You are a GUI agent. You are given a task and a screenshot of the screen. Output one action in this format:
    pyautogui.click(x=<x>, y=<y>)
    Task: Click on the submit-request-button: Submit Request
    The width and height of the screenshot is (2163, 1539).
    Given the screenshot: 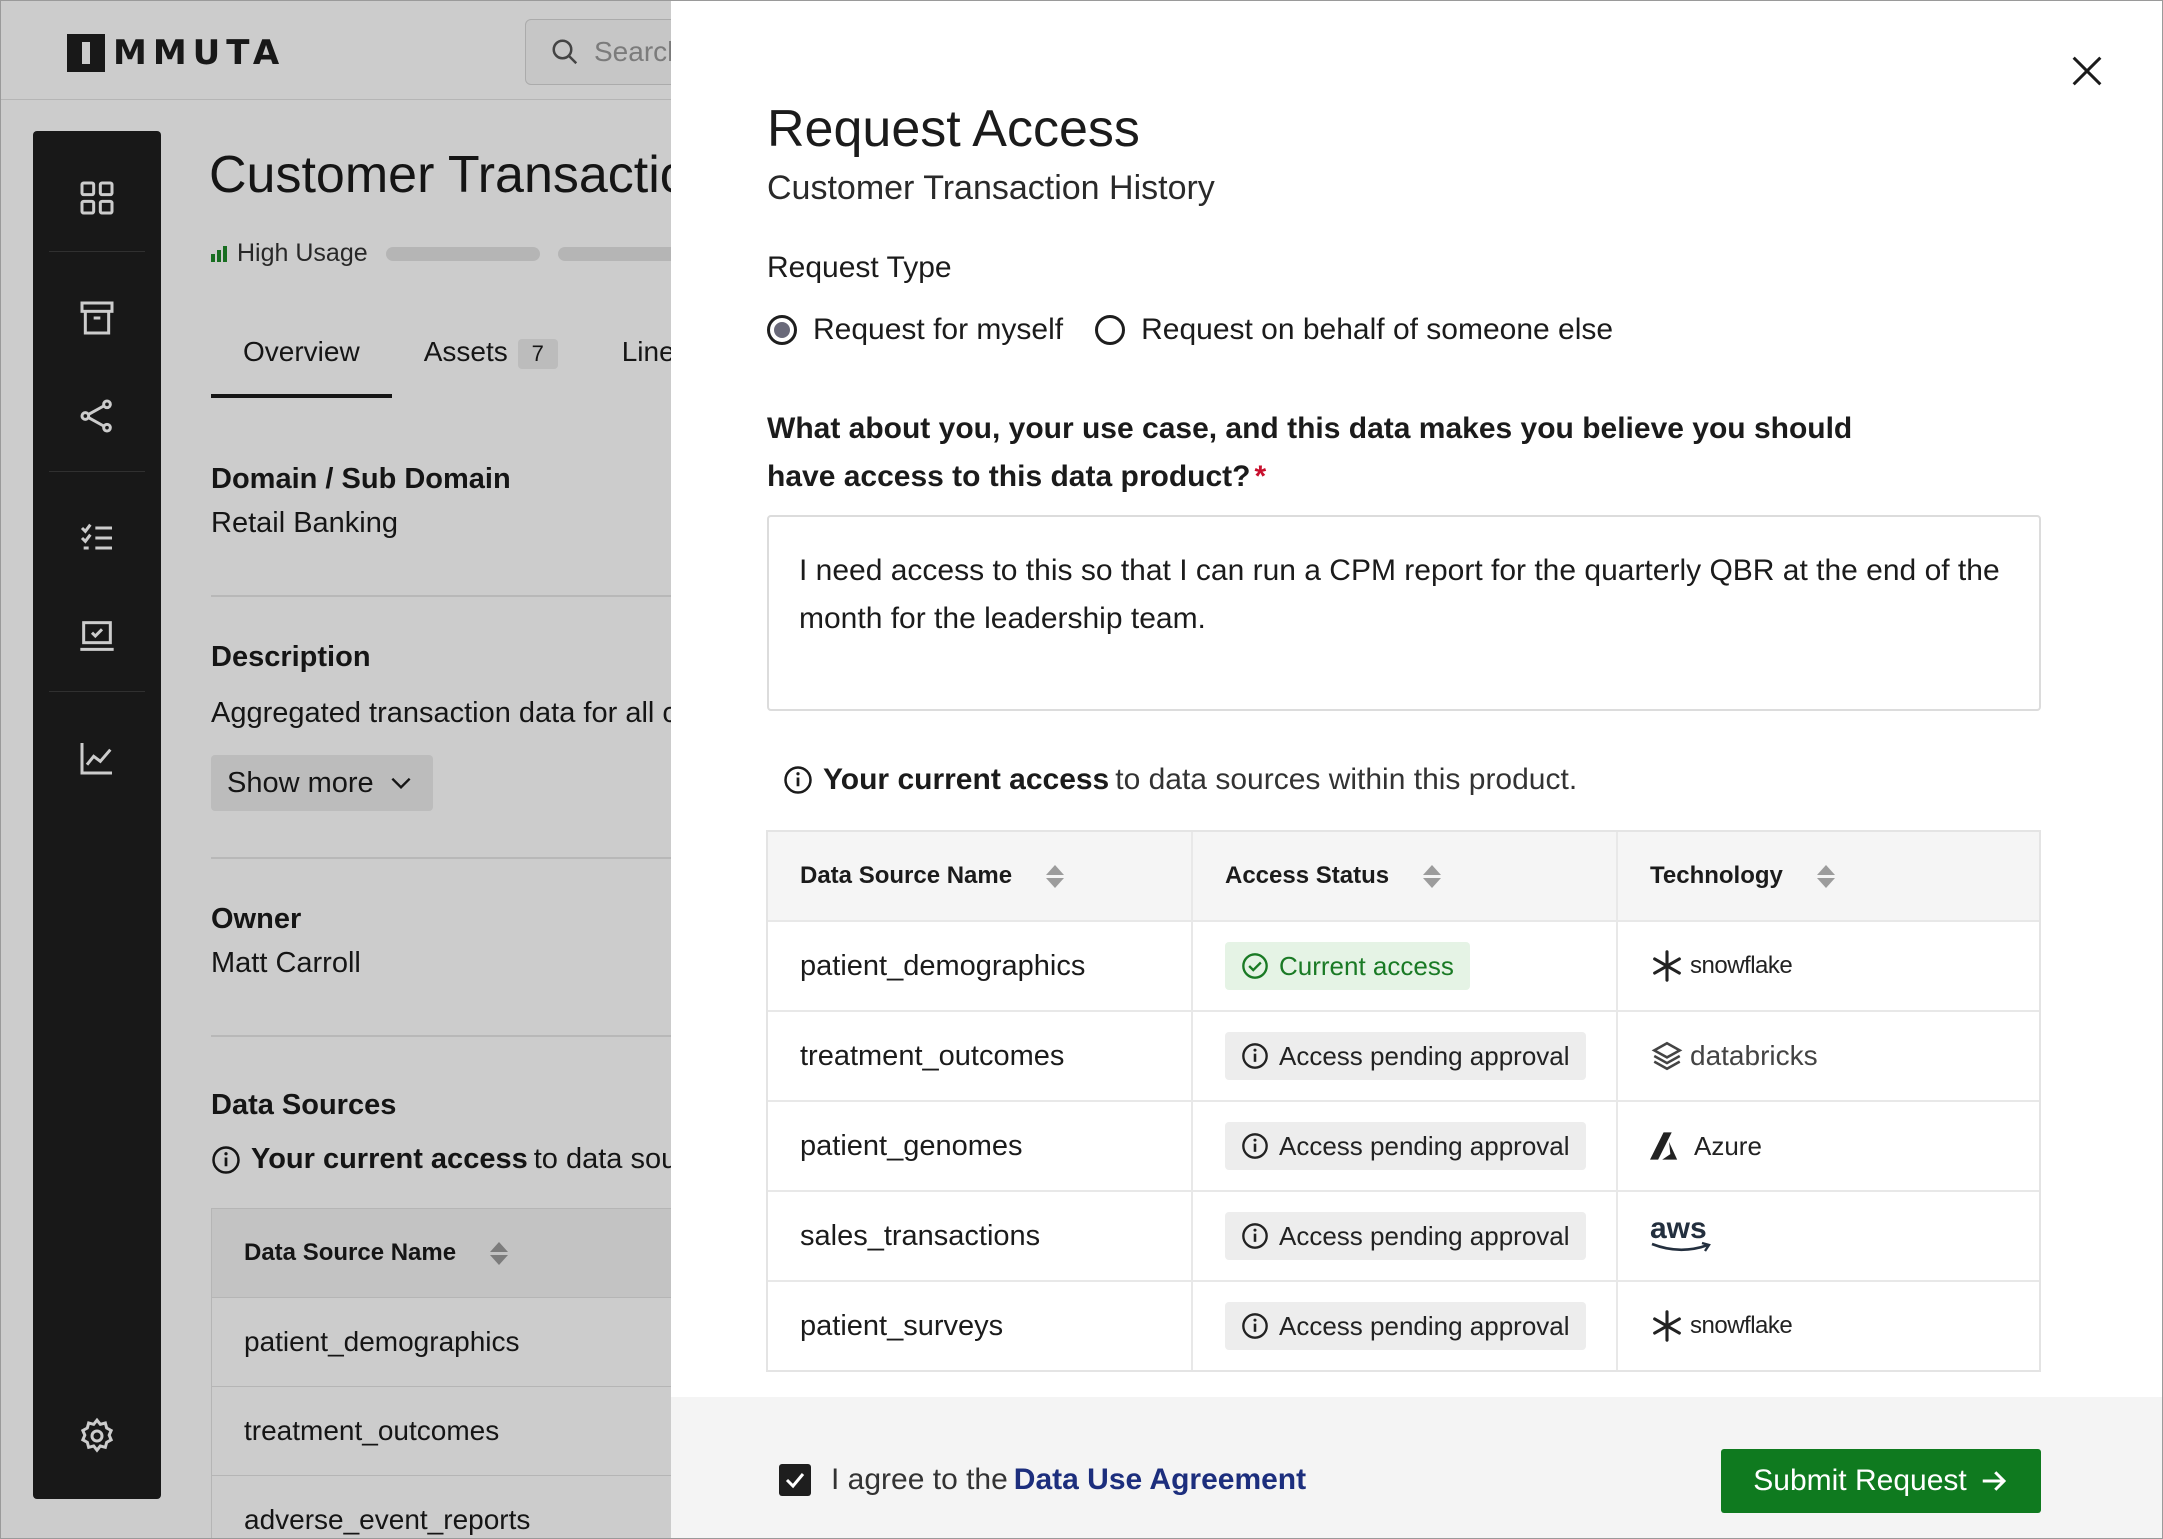 What is the action you would take?
    pyautogui.click(x=1881, y=1481)
    